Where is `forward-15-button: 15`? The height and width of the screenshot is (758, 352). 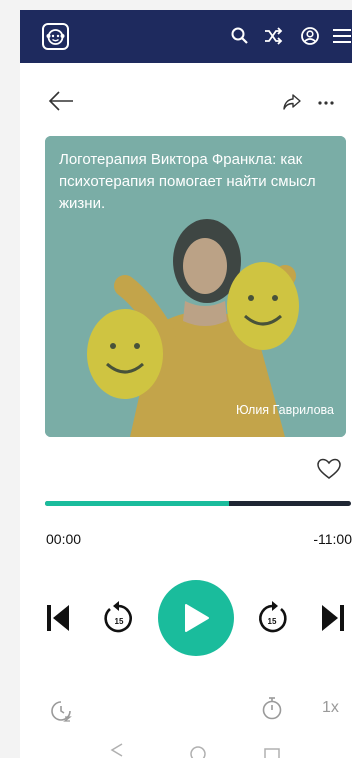 forward-15-button: 15 is located at coordinates (272, 618).